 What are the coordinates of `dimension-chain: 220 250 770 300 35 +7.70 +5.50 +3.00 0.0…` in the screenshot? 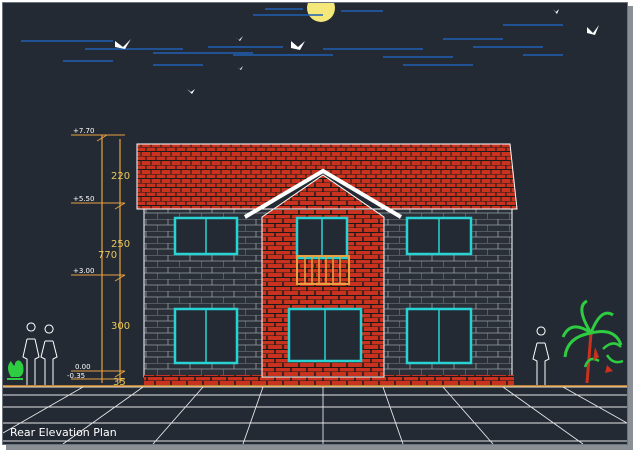 It's located at (98, 257).